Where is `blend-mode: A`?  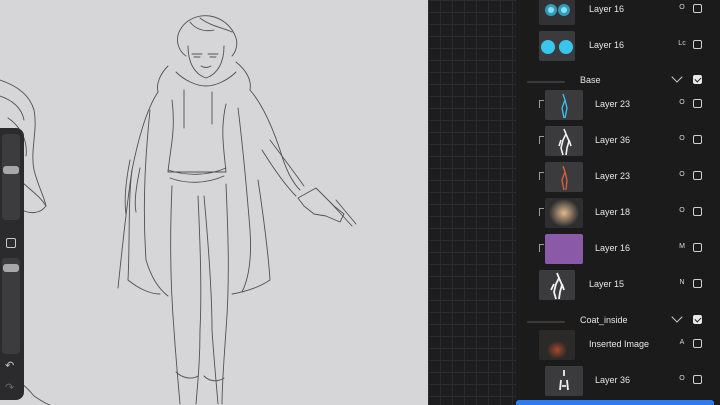 blend-mode: A is located at coordinates (682, 342).